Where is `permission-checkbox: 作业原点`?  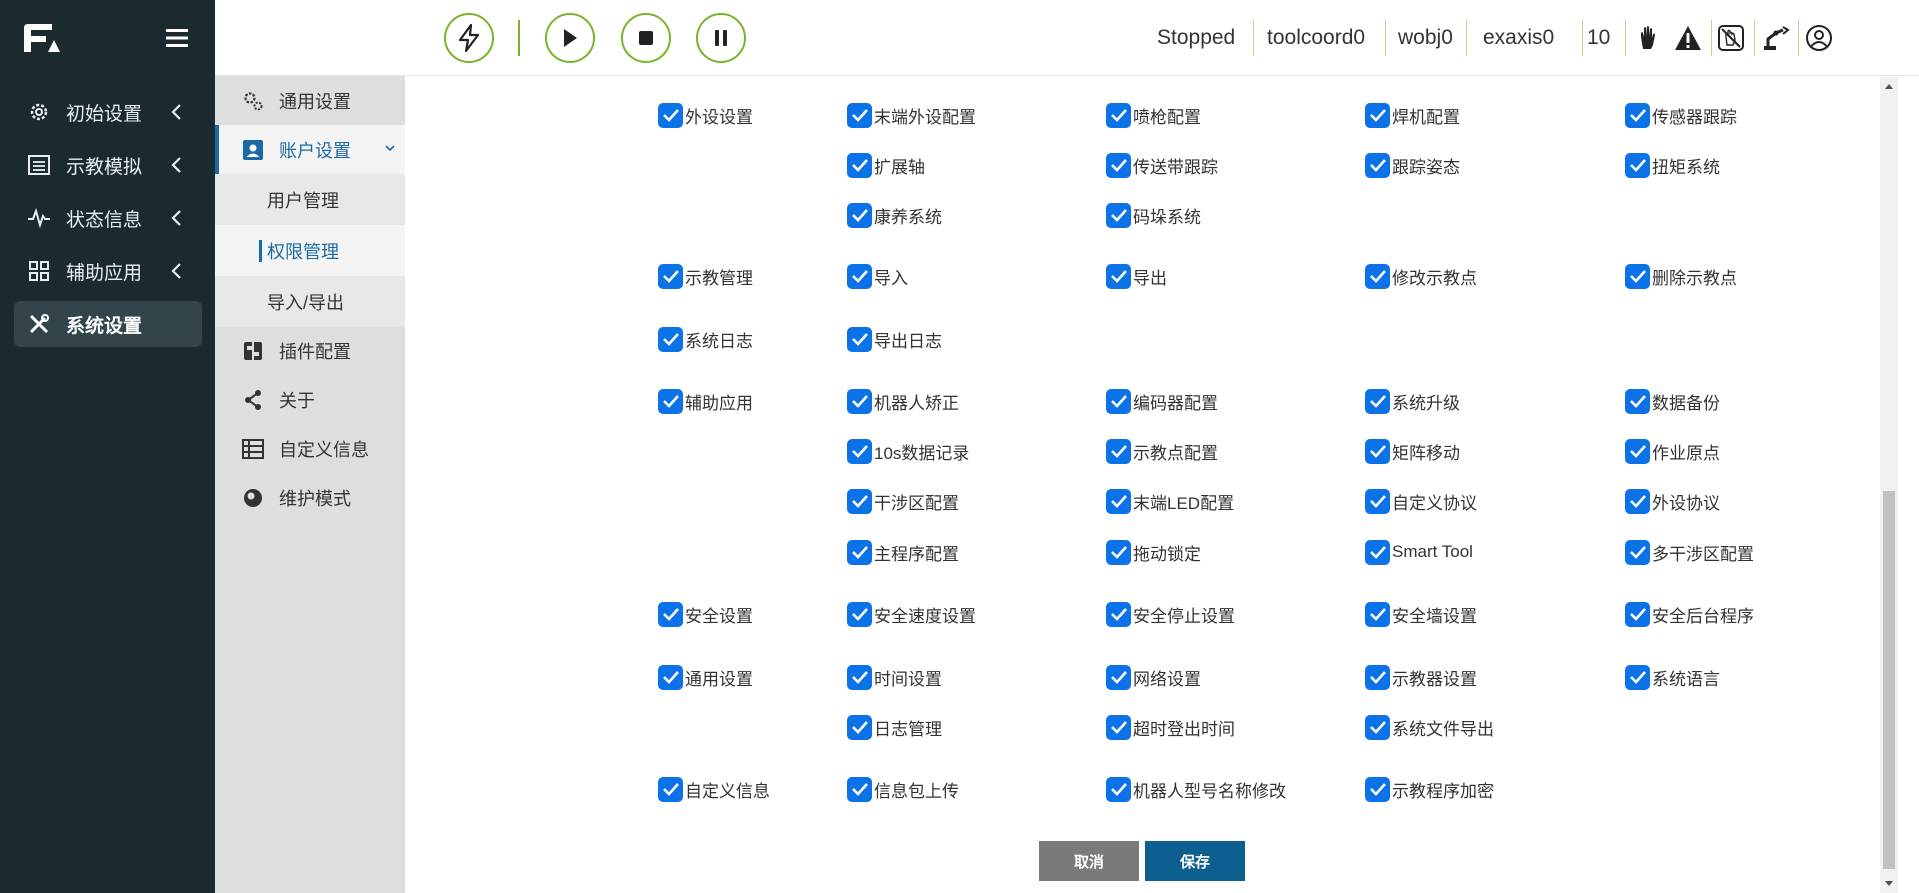 permission-checkbox: 作业原点 is located at coordinates (1672, 451).